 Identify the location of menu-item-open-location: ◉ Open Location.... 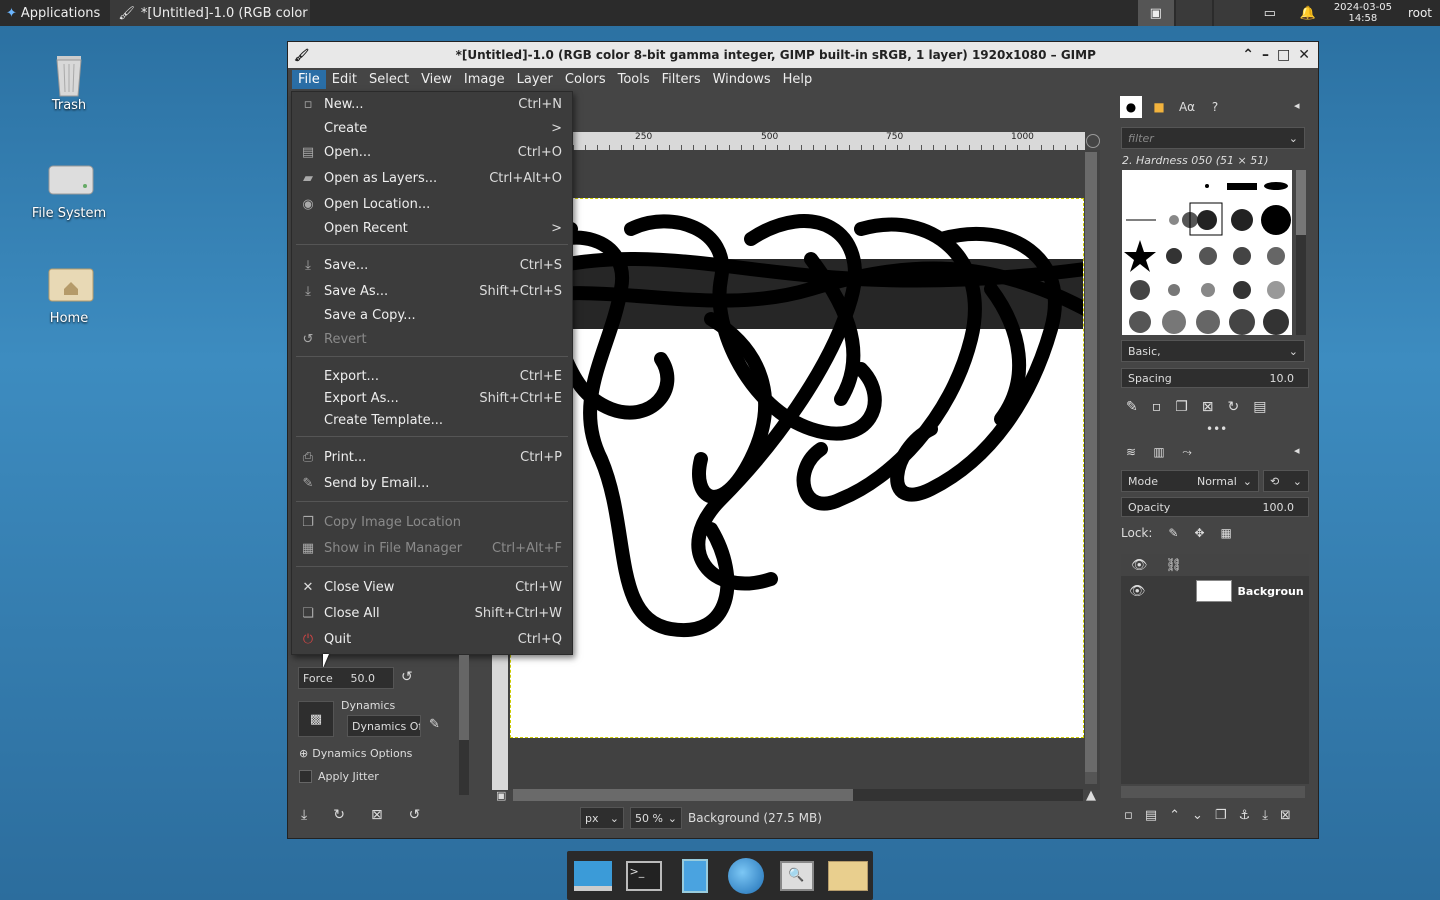
(432, 204).